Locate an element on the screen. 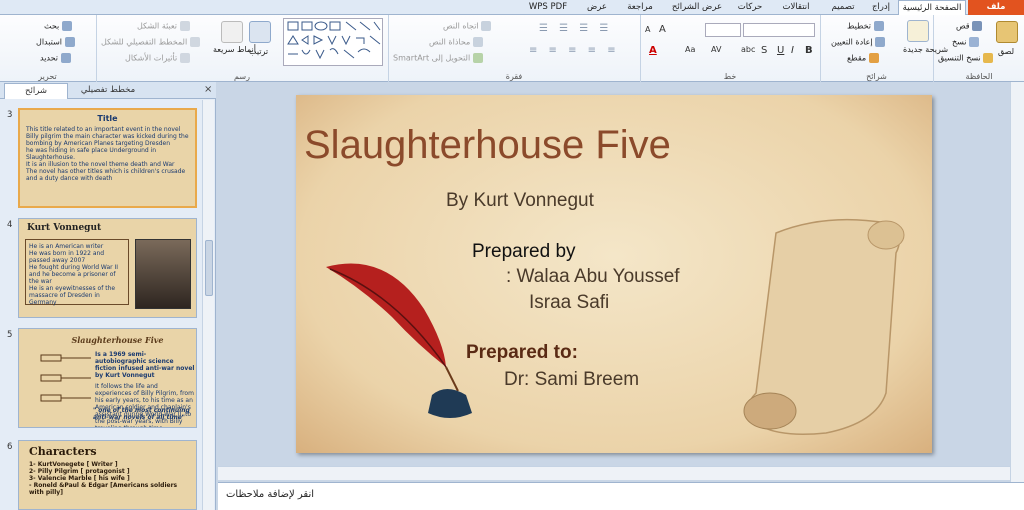 The image size is (1024, 510). smartart-icon is located at coordinates (477, 58).